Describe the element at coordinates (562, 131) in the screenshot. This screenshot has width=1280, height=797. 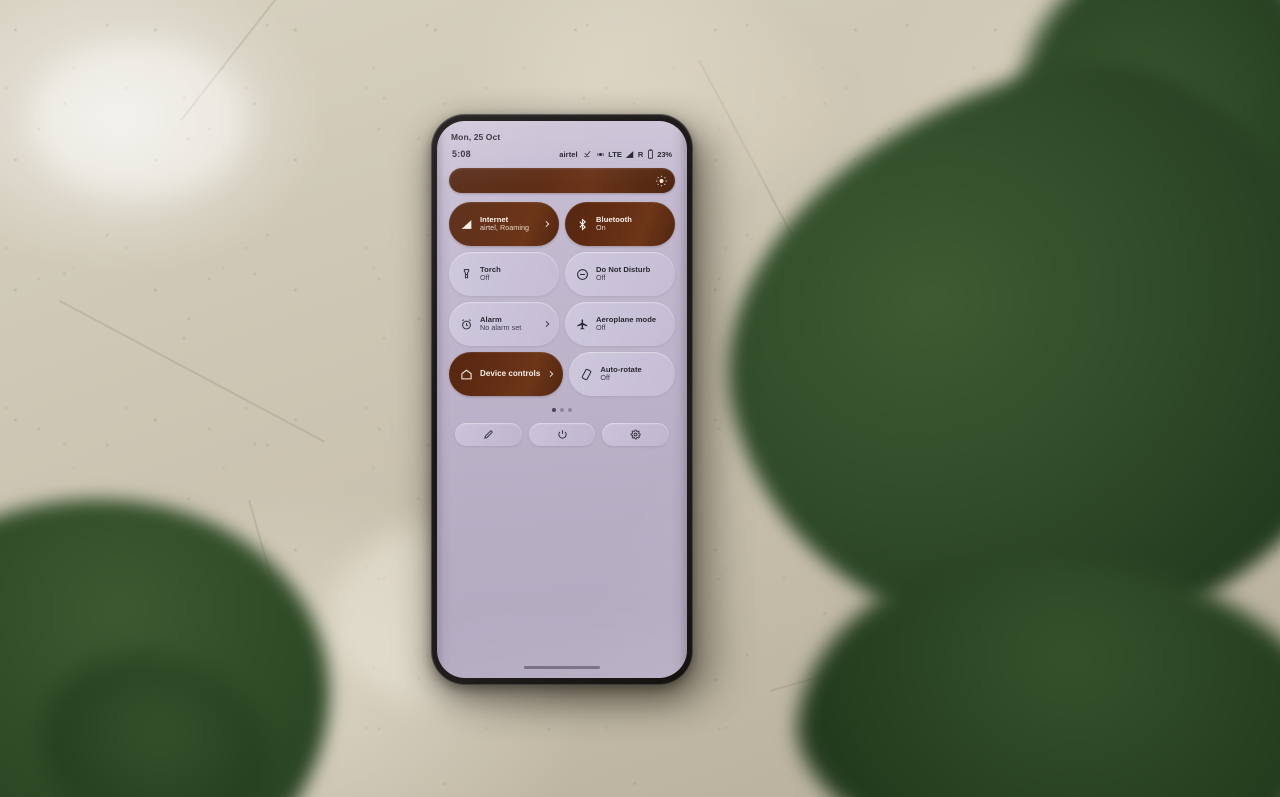
I see `date-row: Mon, 25 Oct` at that location.